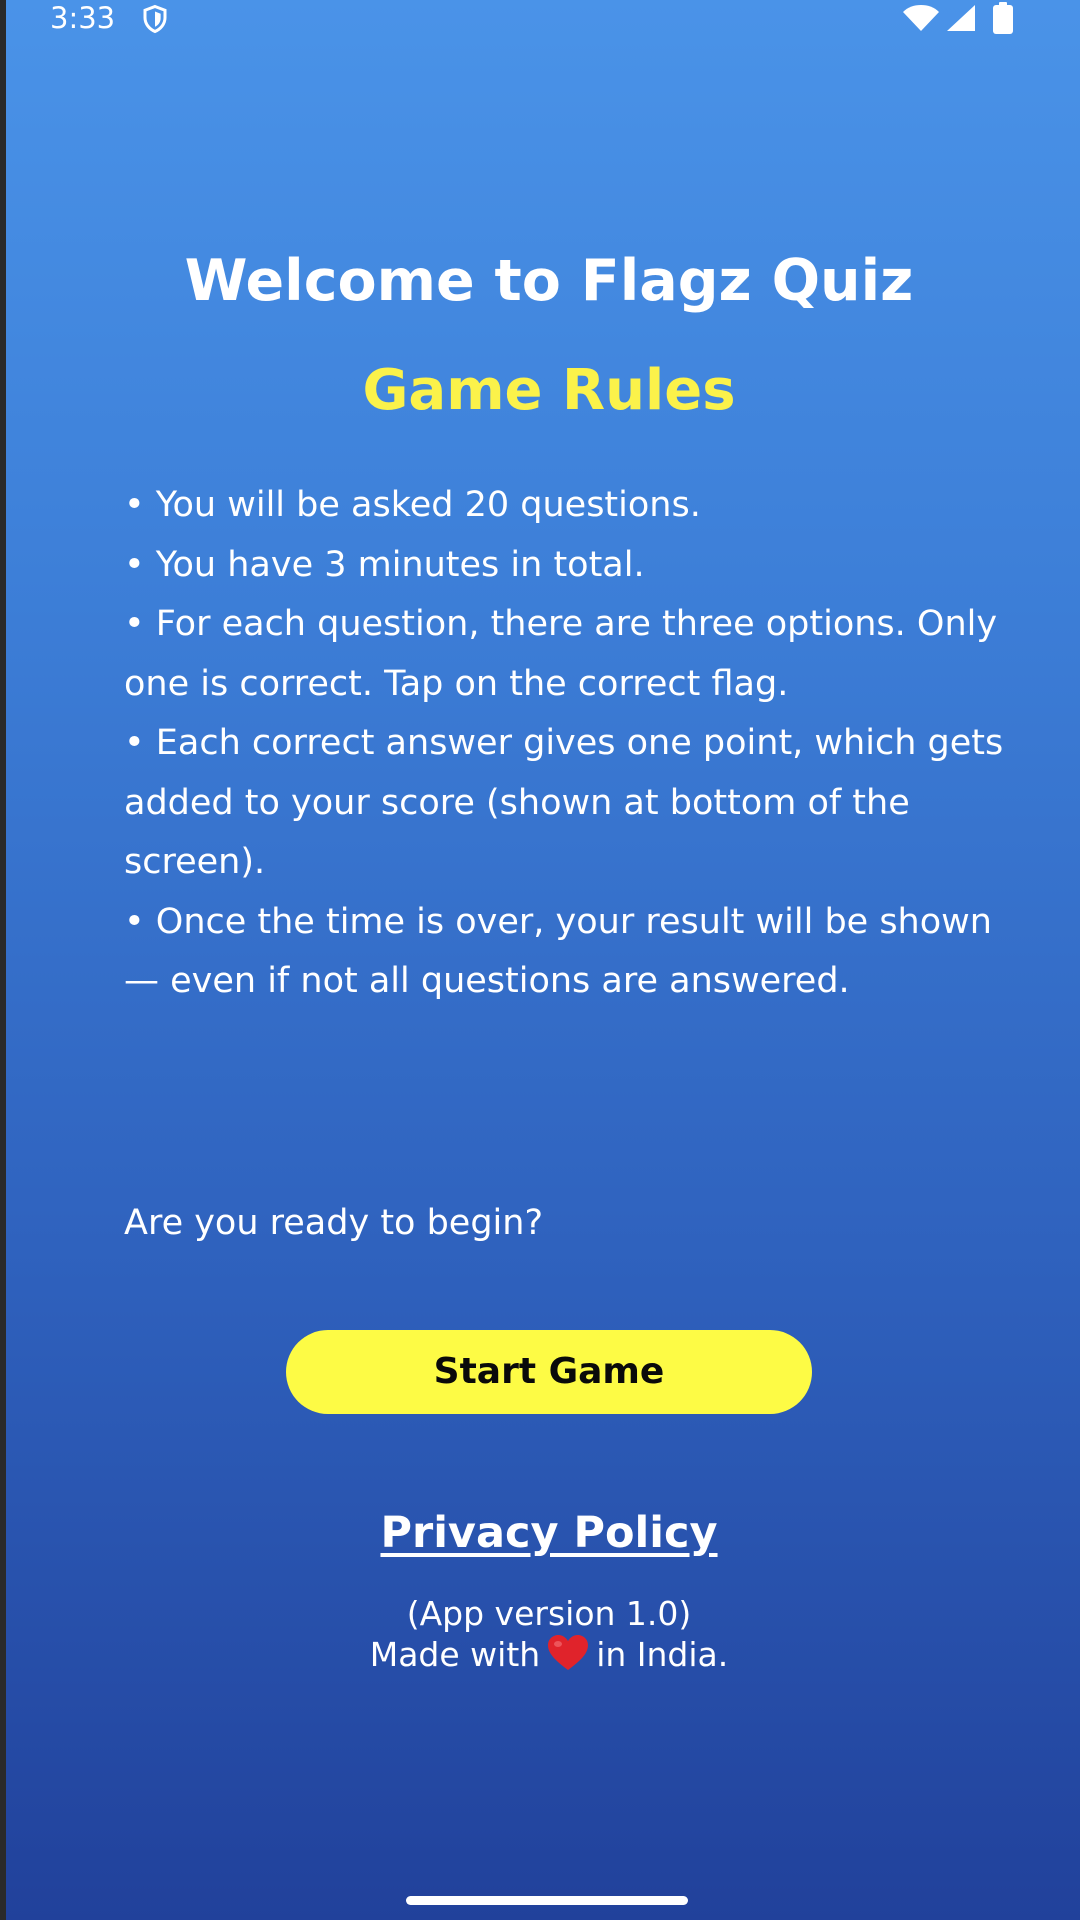 The height and width of the screenshot is (1920, 1080). I want to click on battery-icon, so click(1003, 18).